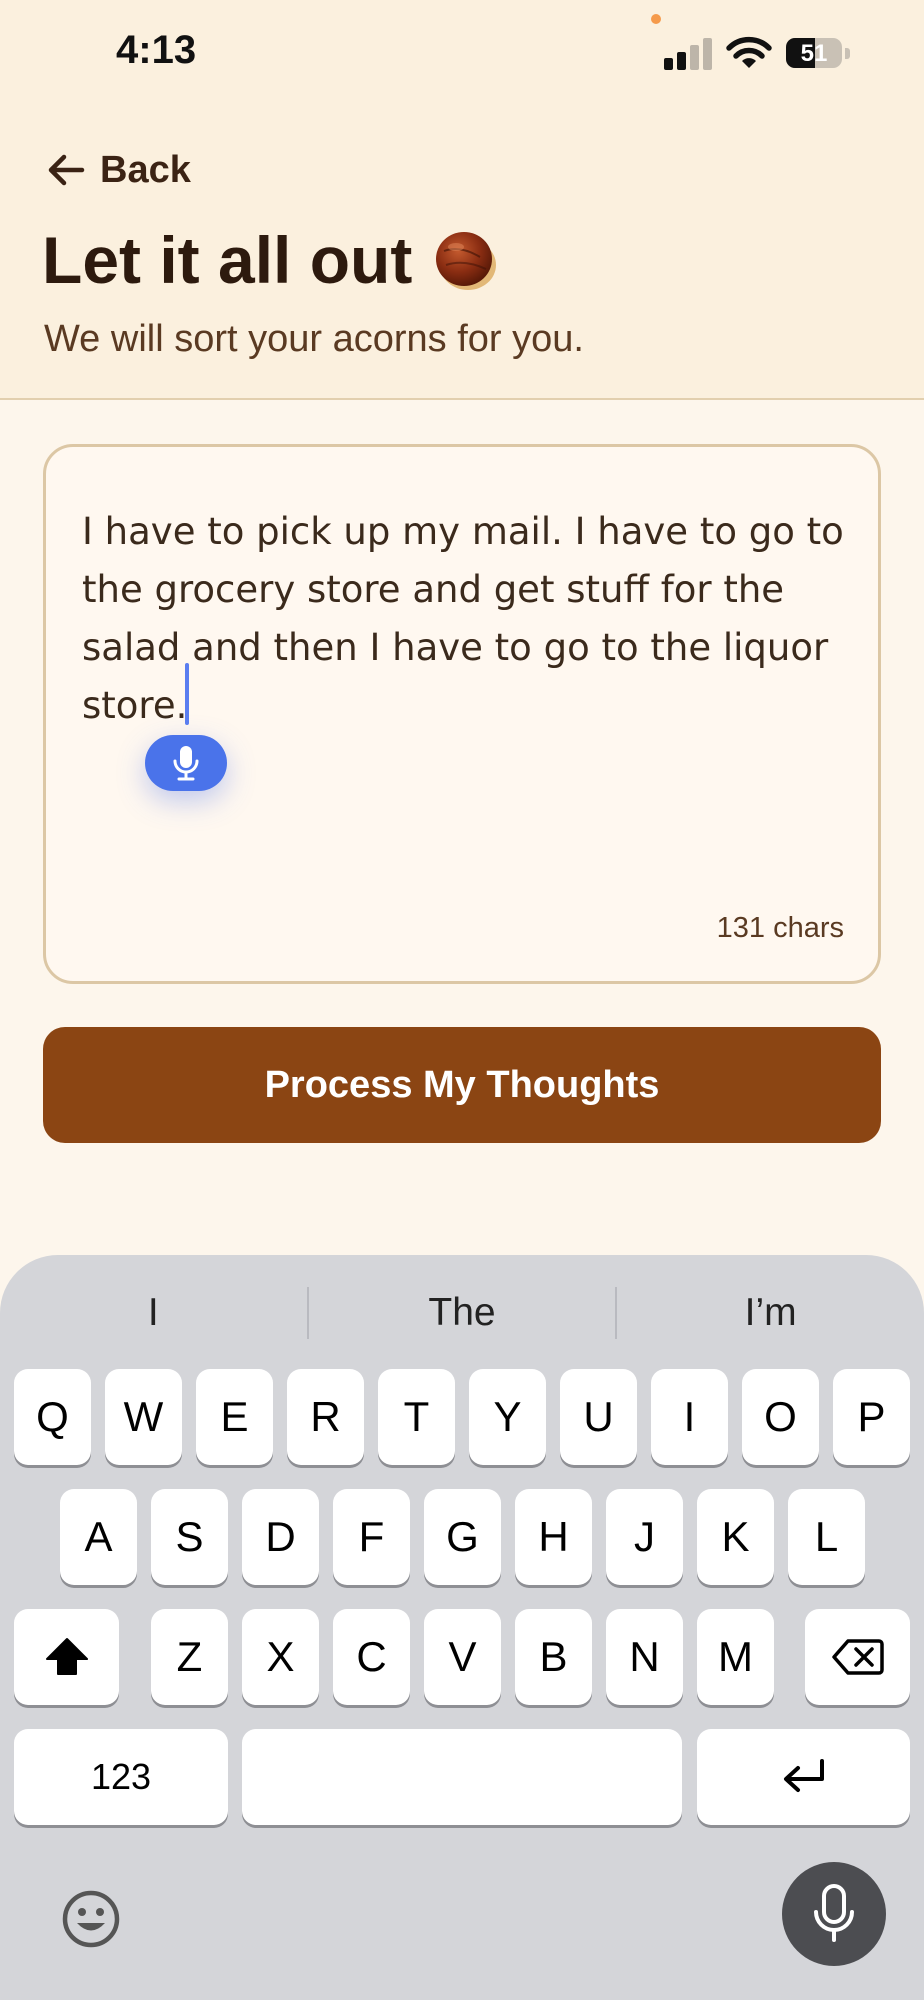  What do you see at coordinates (462, 1657) in the screenshot?
I see `key-v: V` at bounding box center [462, 1657].